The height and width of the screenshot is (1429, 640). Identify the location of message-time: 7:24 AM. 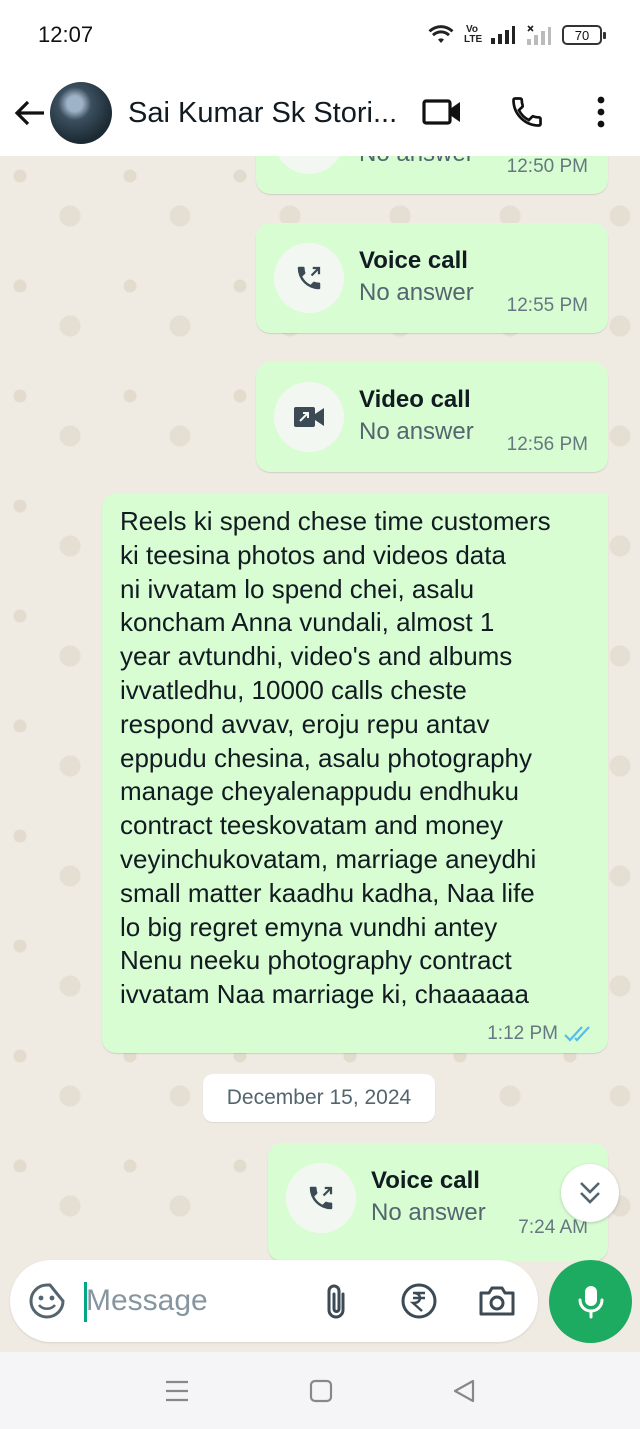
(553, 1227).